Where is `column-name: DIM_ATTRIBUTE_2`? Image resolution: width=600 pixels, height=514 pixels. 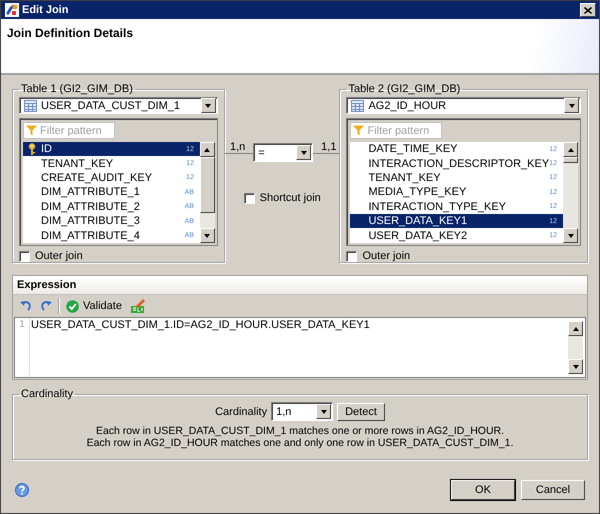 column-name: DIM_ATTRIBUTE_2 is located at coordinates (91, 206).